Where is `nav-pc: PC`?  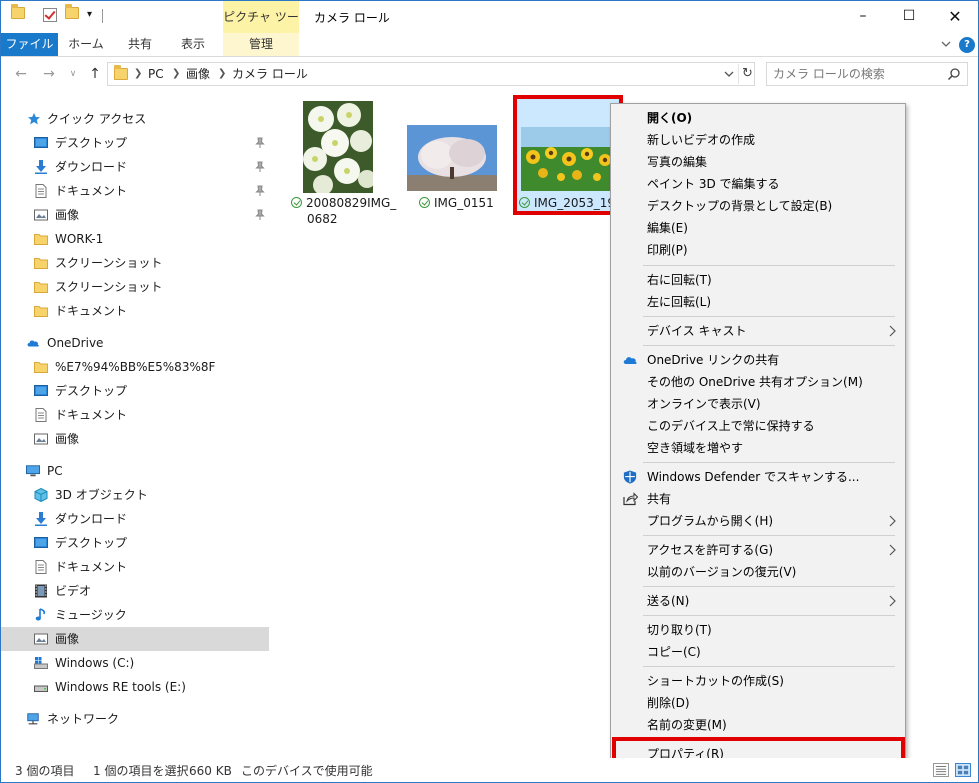 nav-pc: PC is located at coordinates (135, 471).